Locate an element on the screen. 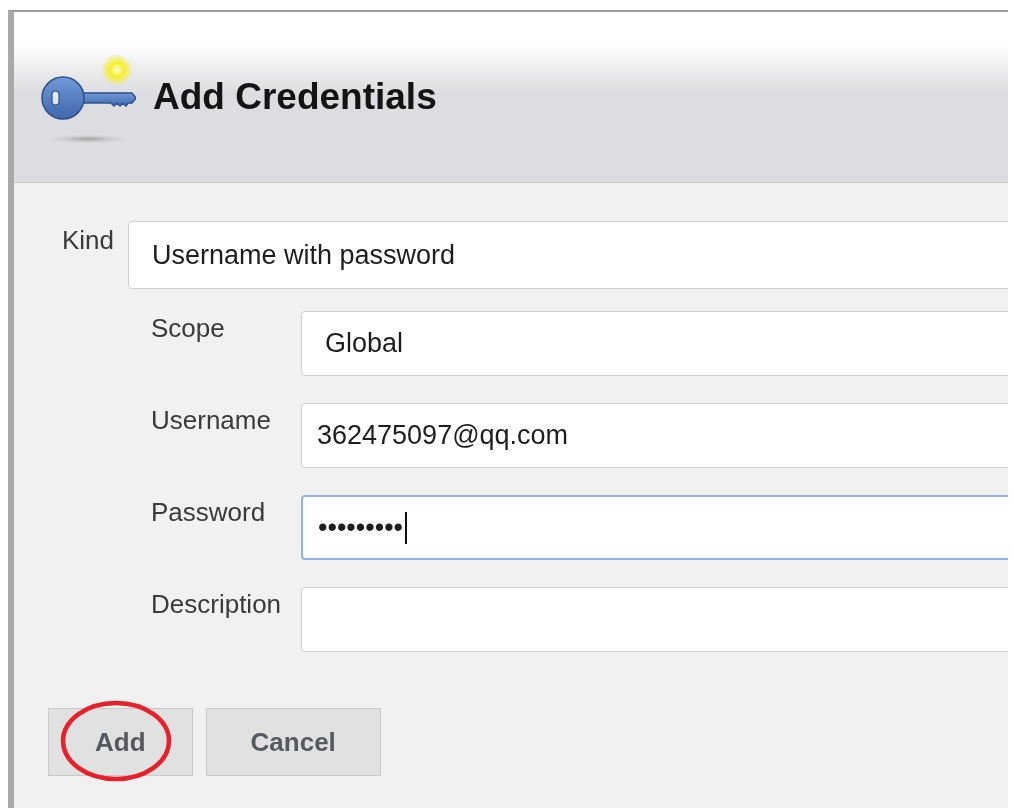 This screenshot has height=808, width=1014. input-field: 362475097@qq.com is located at coordinates (654, 435).